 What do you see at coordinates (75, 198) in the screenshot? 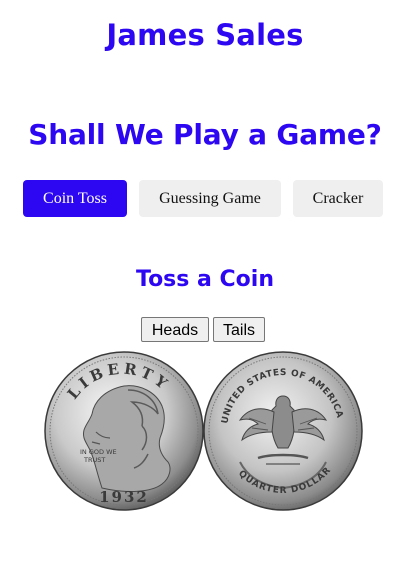
I see `tab-coin-toss: Coin Toss` at bounding box center [75, 198].